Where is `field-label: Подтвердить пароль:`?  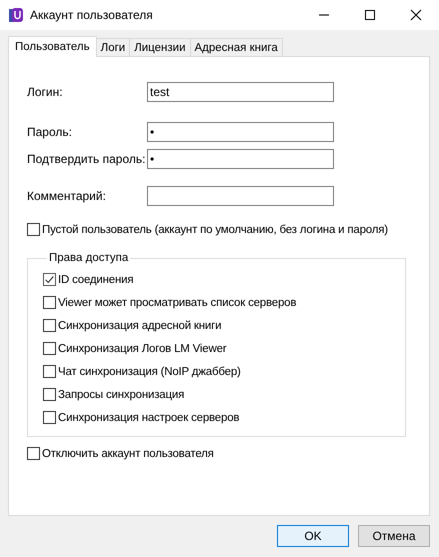 field-label: Подтвердить пароль: is located at coordinates (86, 159).